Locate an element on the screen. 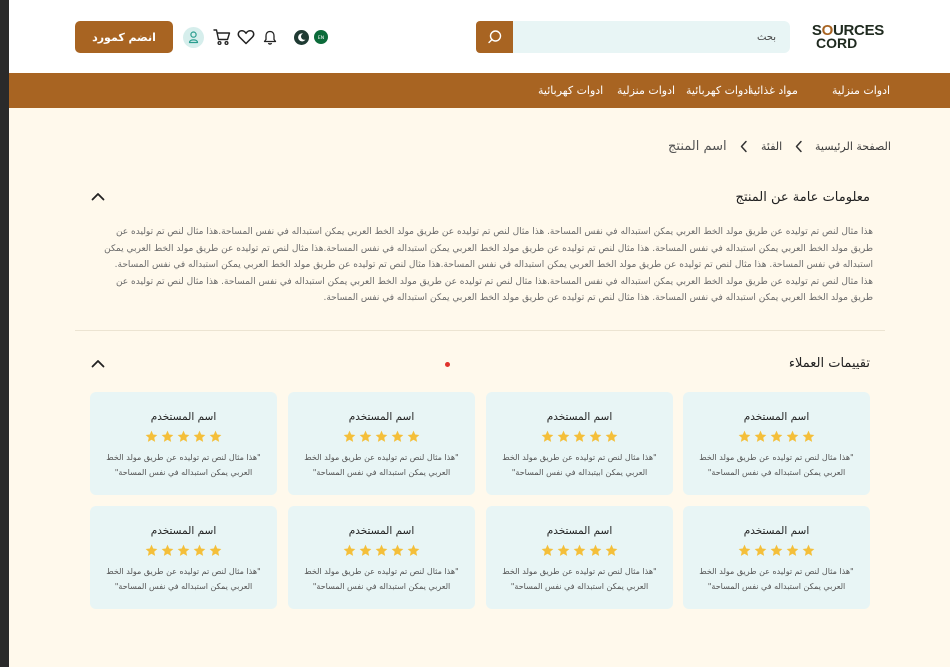  language-switch: EN is located at coordinates (321, 37).